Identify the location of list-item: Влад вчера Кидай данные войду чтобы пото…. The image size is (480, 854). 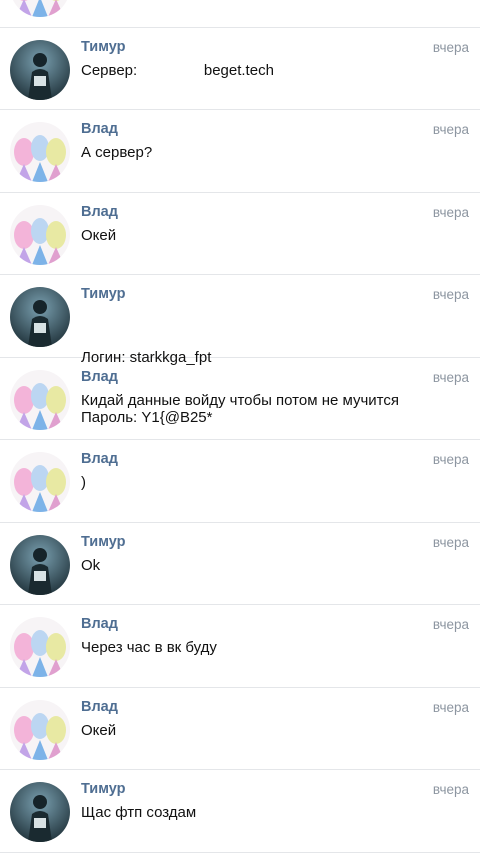
(240, 399).